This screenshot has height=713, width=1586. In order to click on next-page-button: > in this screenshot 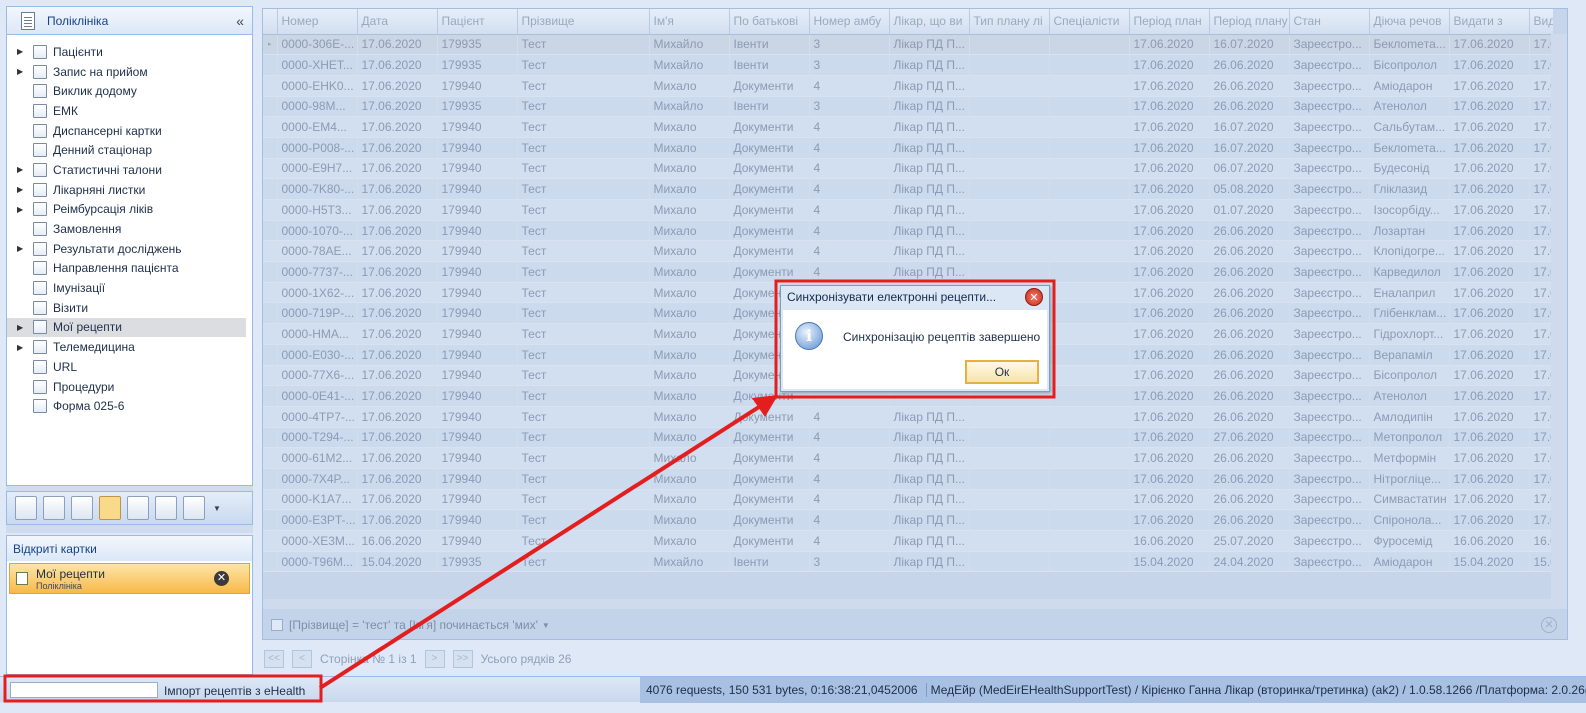, I will do `click(434, 659)`.